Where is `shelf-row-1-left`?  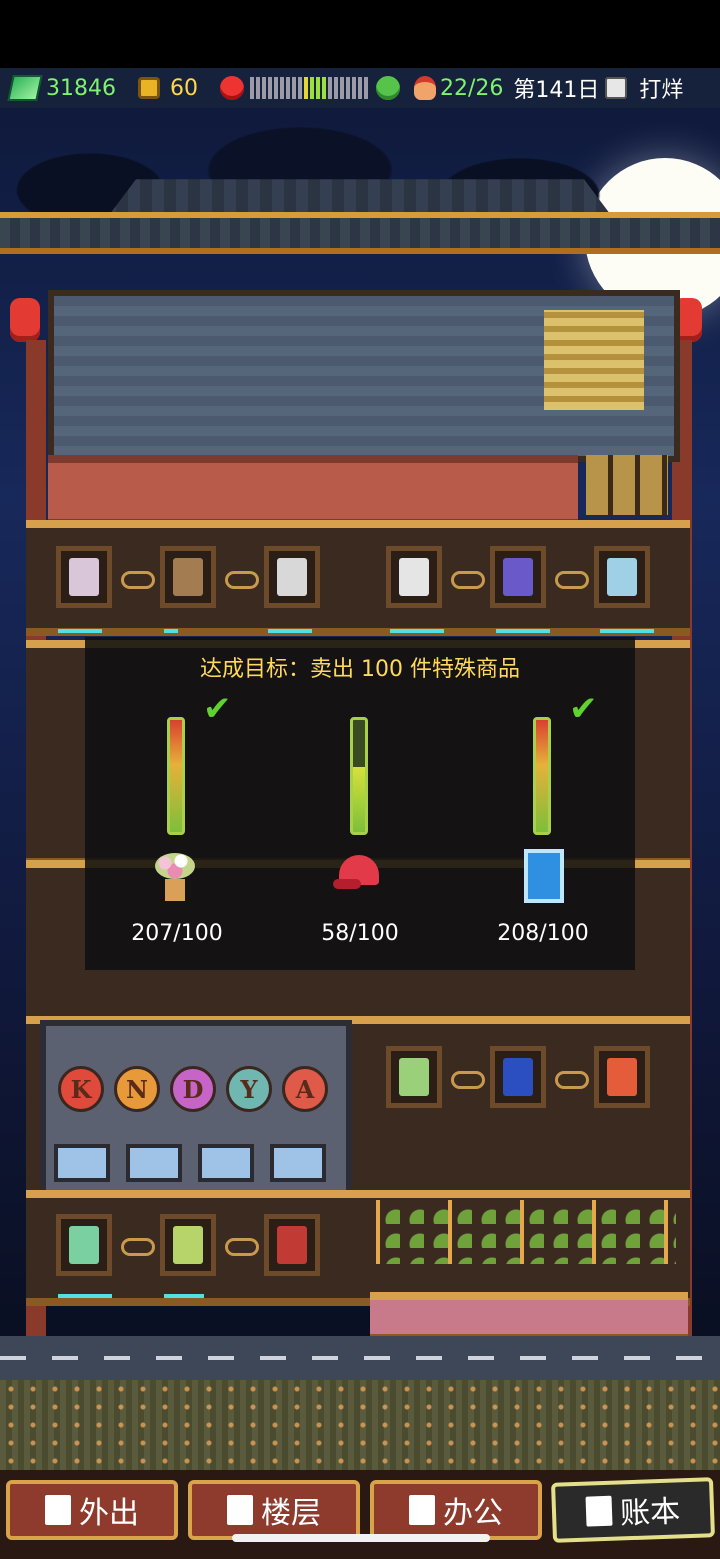 shelf-row-1-left is located at coordinates (212, 577).